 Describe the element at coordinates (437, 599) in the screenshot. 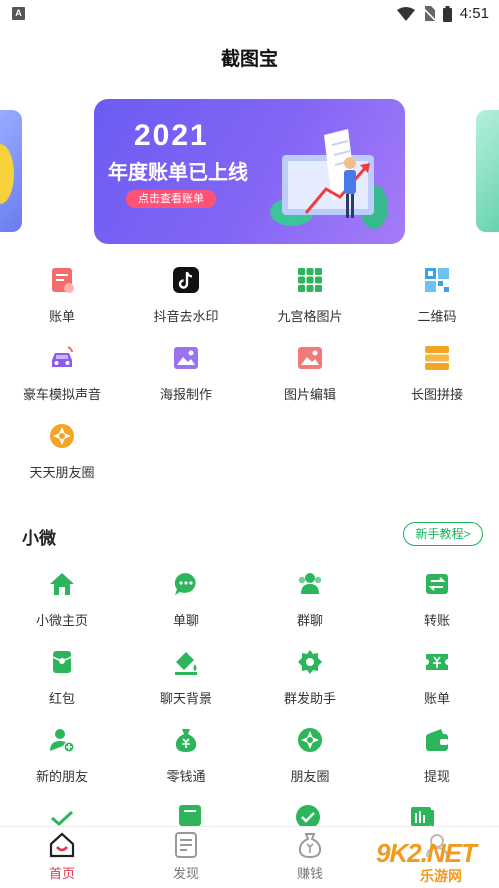

I see `wechat-transfer: 转账` at that location.